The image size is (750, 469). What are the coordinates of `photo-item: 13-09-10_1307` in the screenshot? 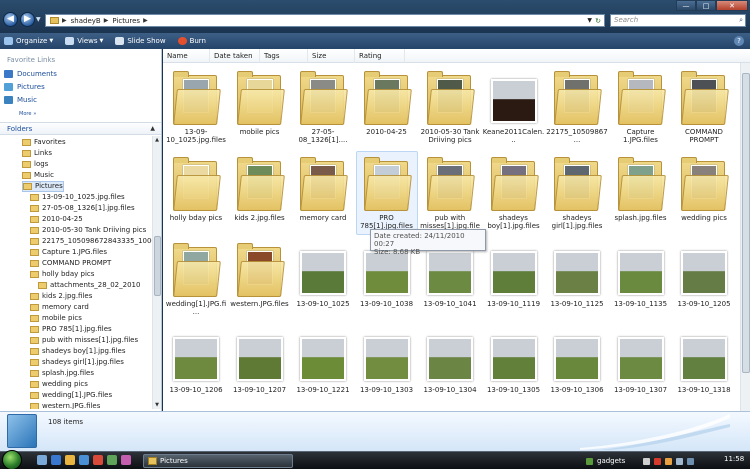 It's located at (641, 366).